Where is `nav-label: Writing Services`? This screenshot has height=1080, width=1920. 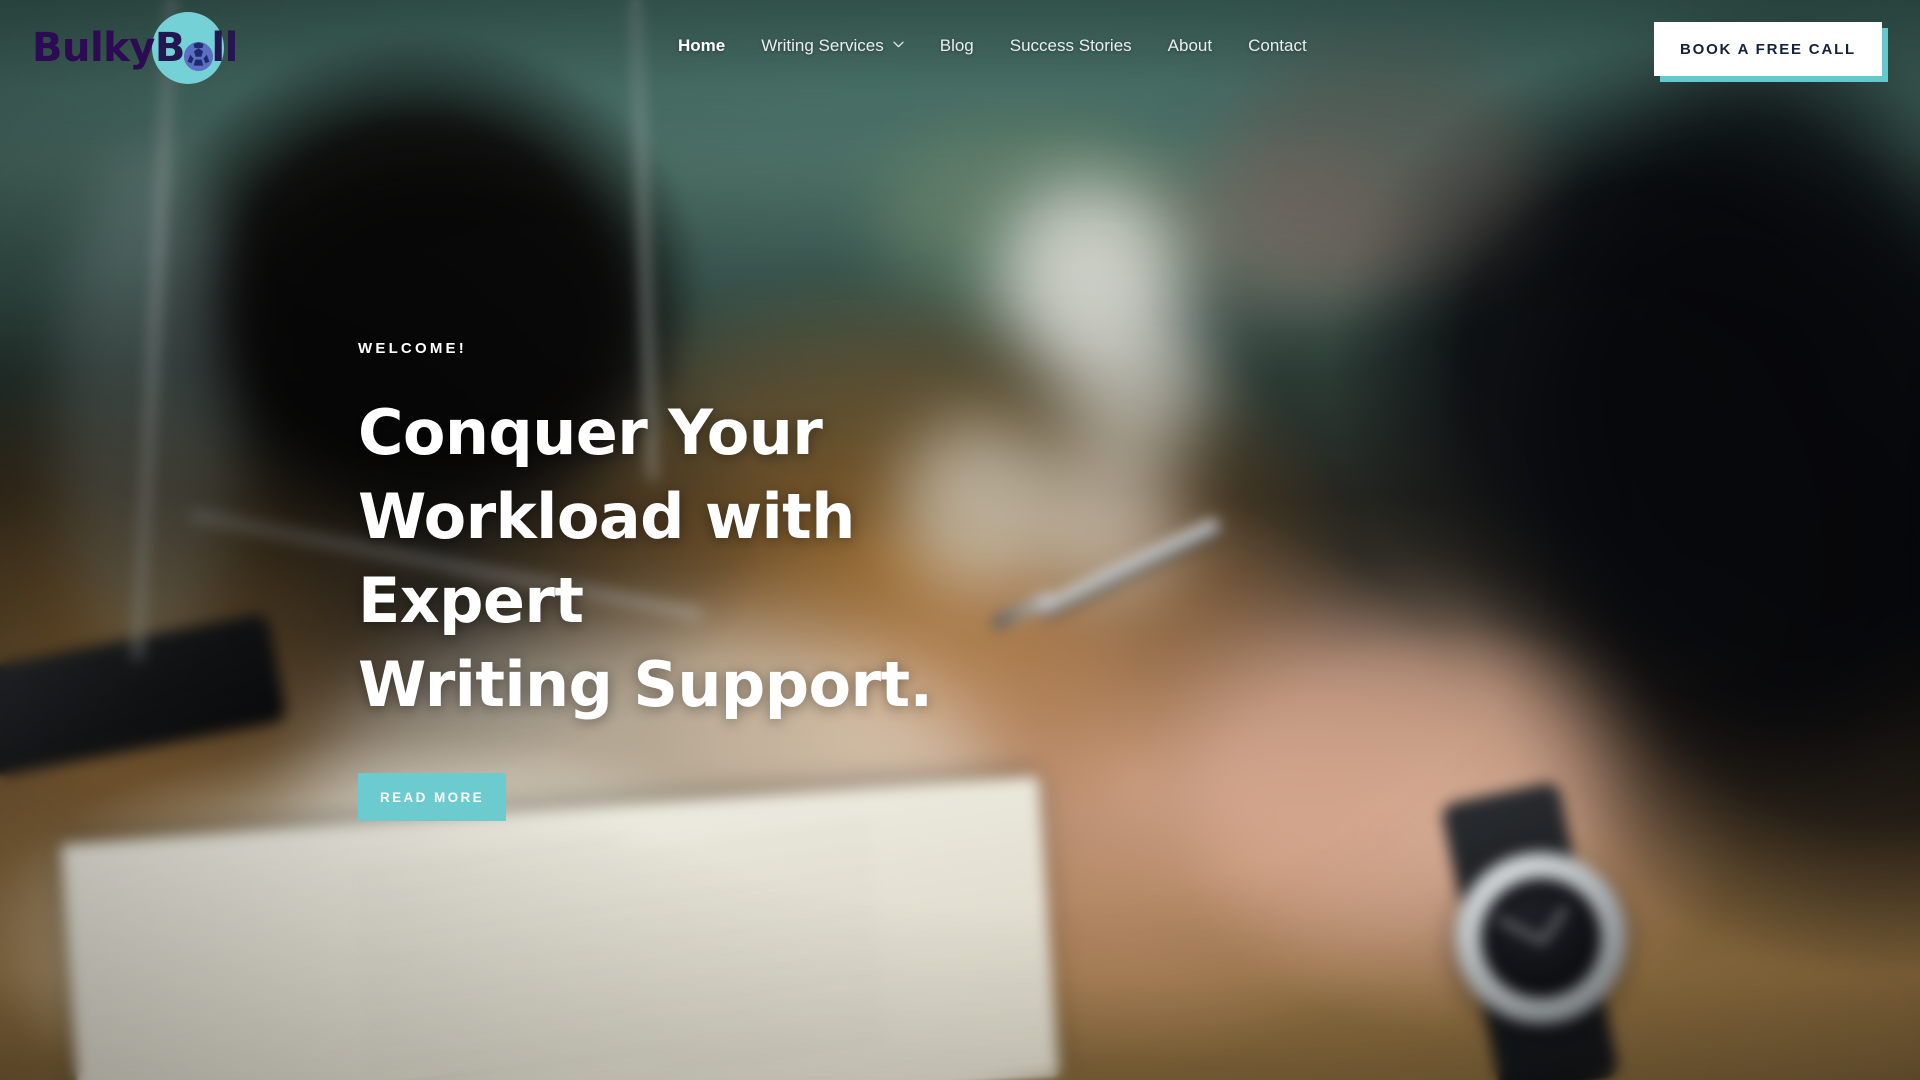
nav-label: Writing Services is located at coordinates (822, 45).